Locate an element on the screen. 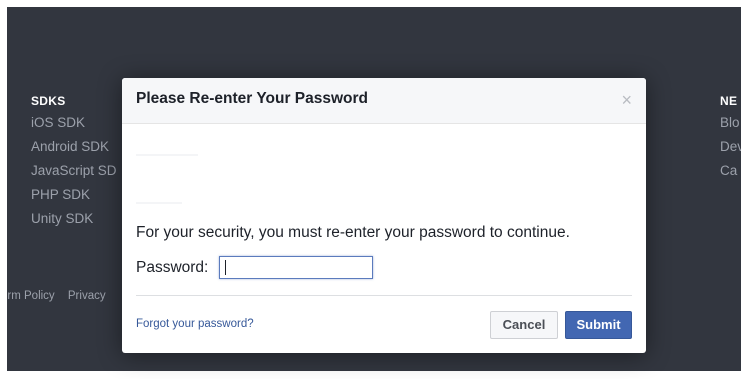  platform-policy-link: orm Policy is located at coordinates (31, 296).